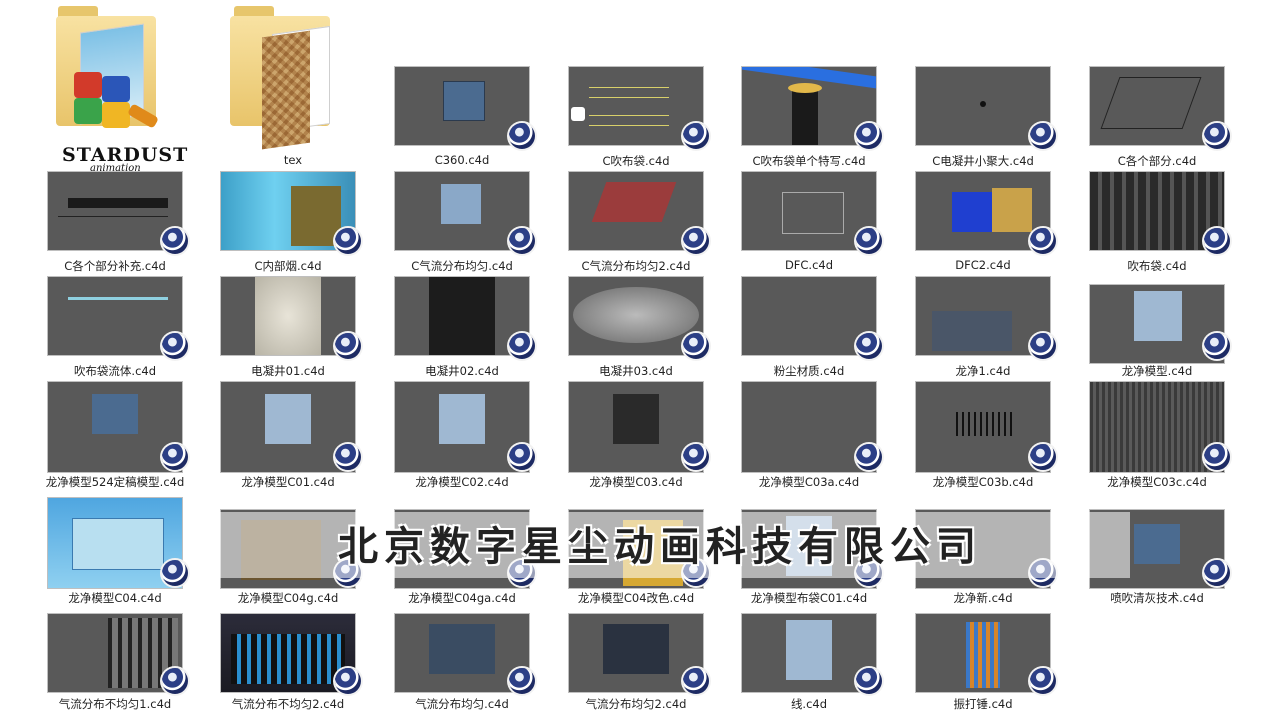 This screenshot has width=1280, height=722. What do you see at coordinates (1157, 482) in the screenshot?
I see `file-label: 龙净模型C03c.c4d` at bounding box center [1157, 482].